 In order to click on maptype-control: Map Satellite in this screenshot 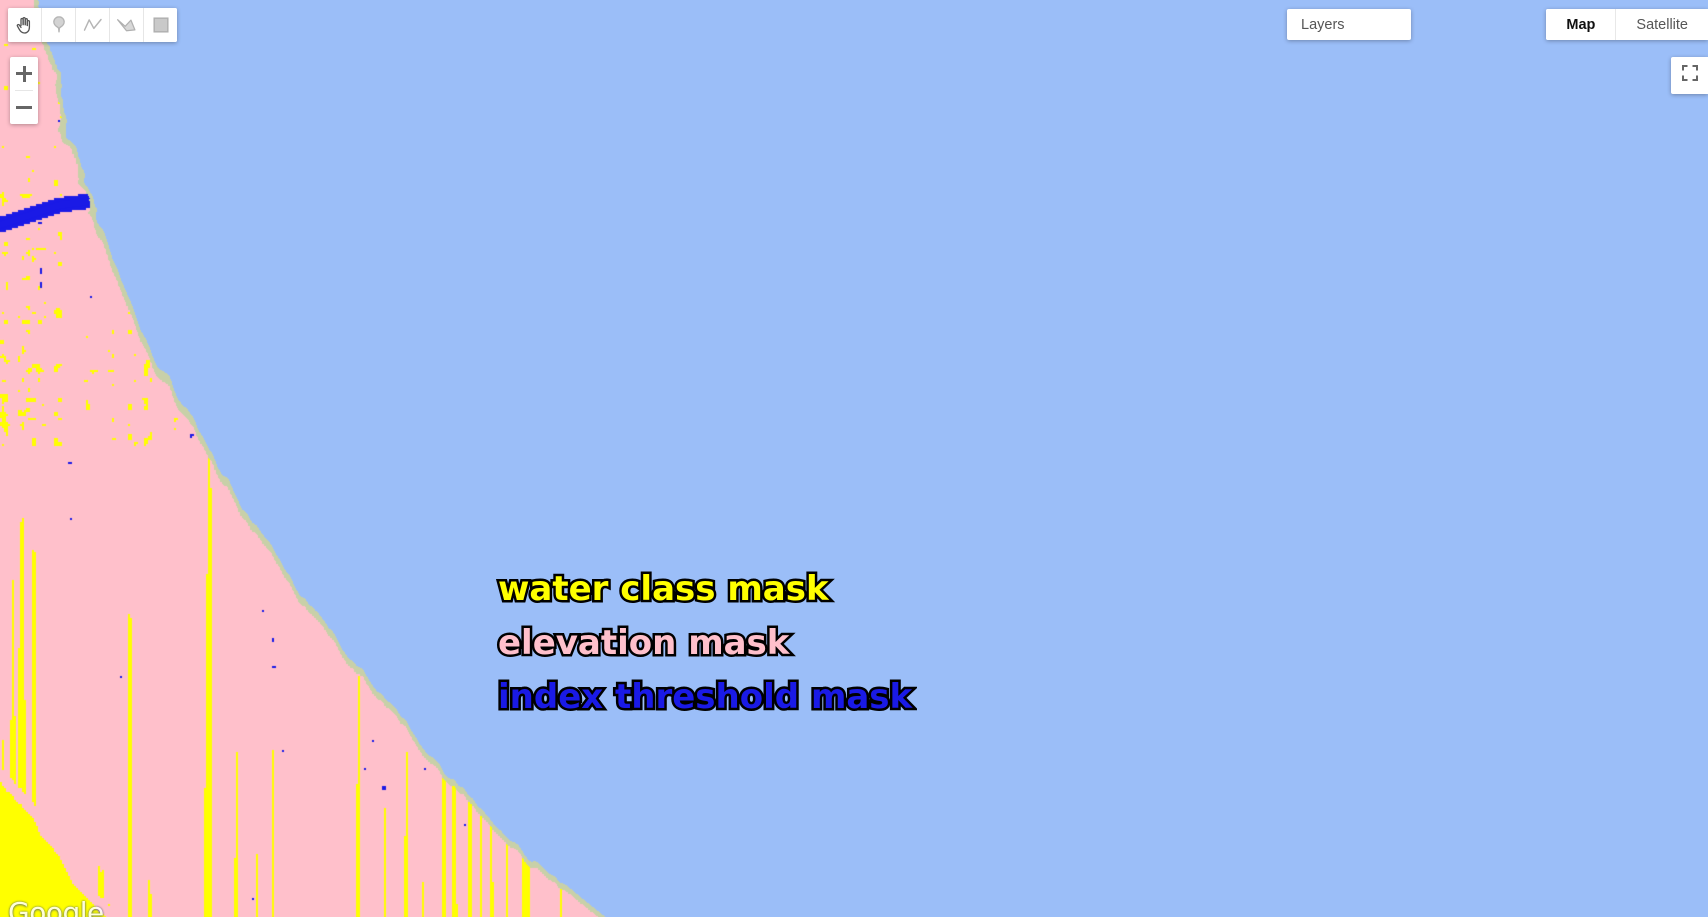, I will do `click(1627, 24)`.